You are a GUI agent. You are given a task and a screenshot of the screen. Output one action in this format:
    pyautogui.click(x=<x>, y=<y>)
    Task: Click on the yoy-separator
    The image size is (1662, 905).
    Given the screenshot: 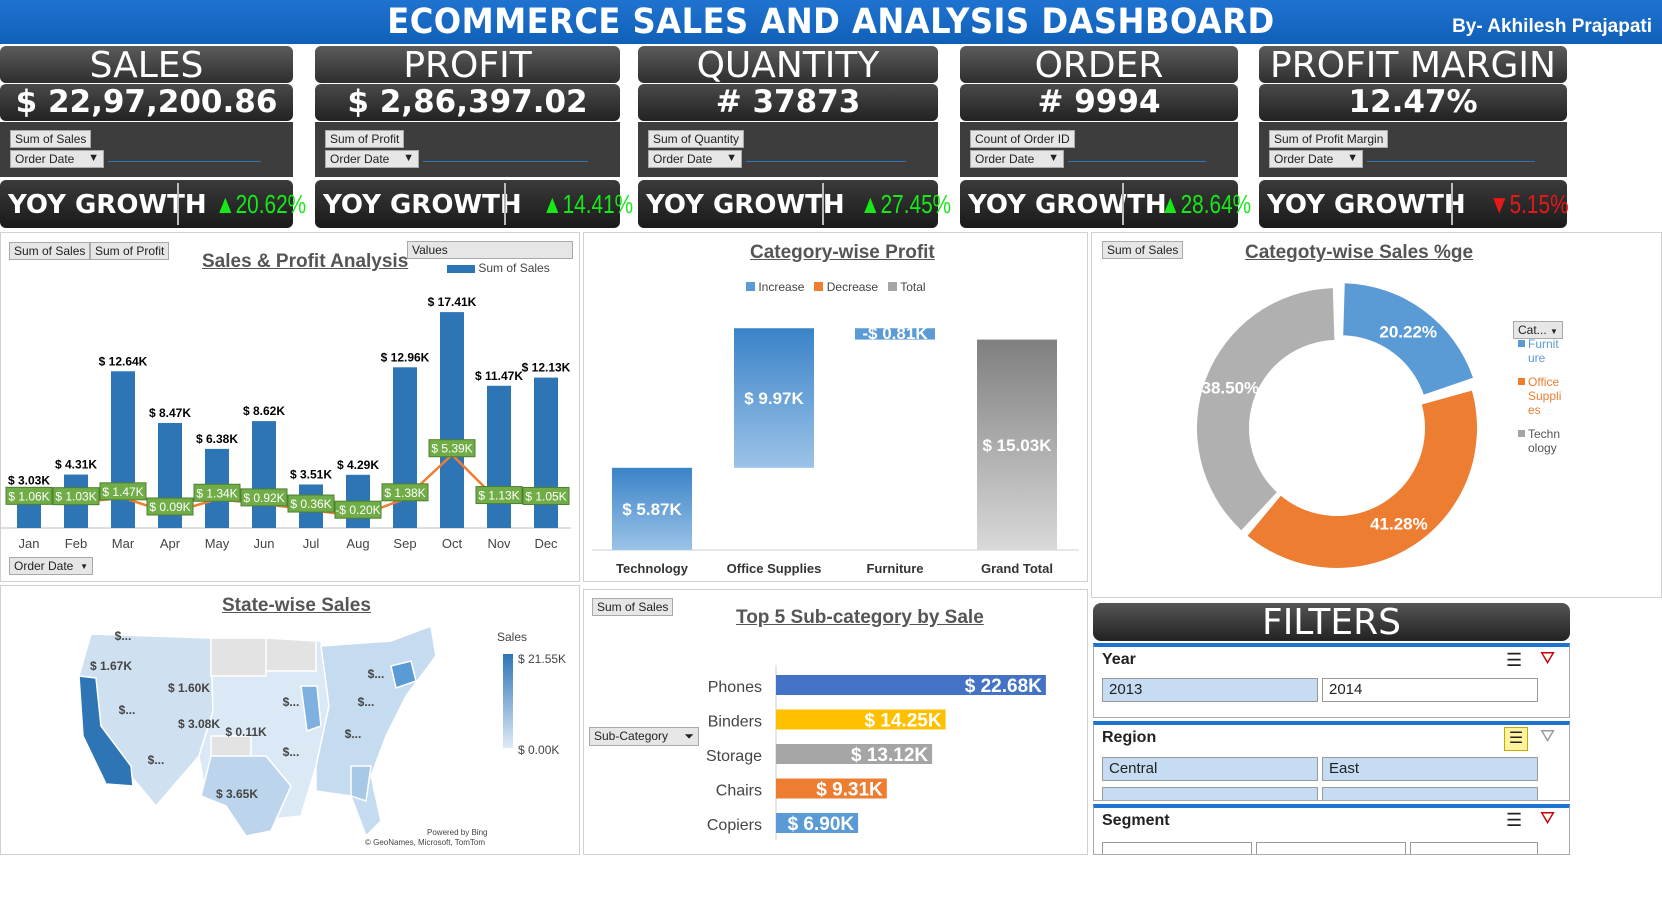 What is the action you would take?
    pyautogui.click(x=823, y=204)
    